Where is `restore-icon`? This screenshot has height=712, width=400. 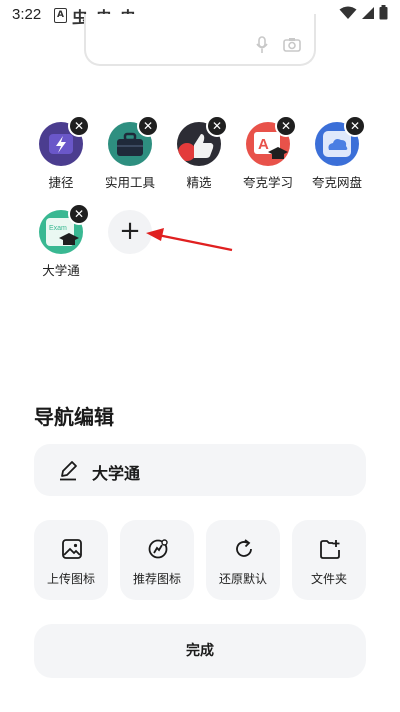 restore-icon is located at coordinates (244, 548).